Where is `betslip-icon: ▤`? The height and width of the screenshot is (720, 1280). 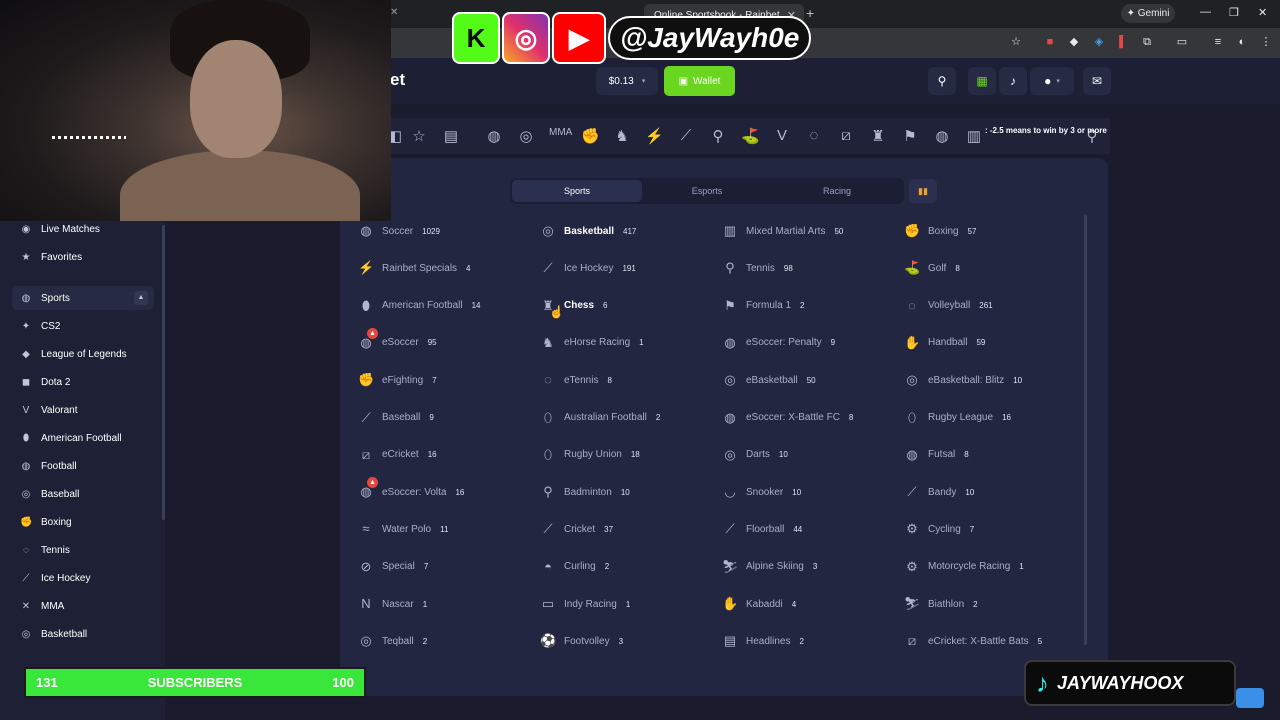 betslip-icon: ▤ is located at coordinates (451, 136).